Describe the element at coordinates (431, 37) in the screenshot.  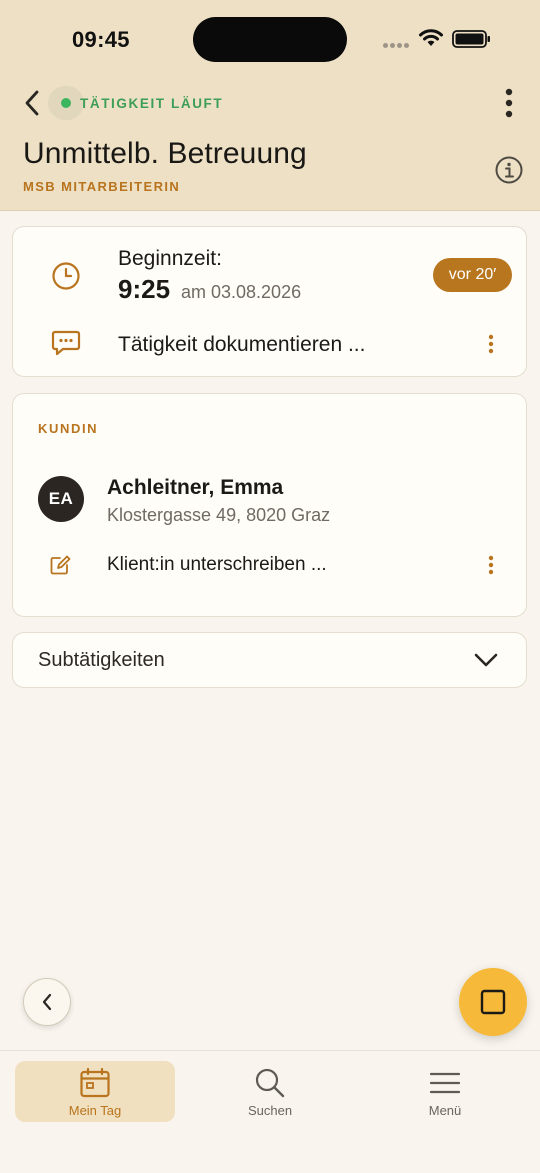
I see `wifi-icon` at that location.